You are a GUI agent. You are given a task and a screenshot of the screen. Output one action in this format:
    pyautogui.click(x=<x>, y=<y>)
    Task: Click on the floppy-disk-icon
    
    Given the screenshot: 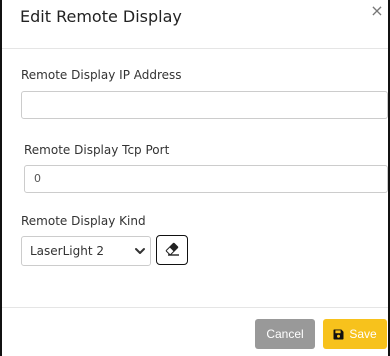 What is the action you would take?
    pyautogui.click(x=338, y=334)
    